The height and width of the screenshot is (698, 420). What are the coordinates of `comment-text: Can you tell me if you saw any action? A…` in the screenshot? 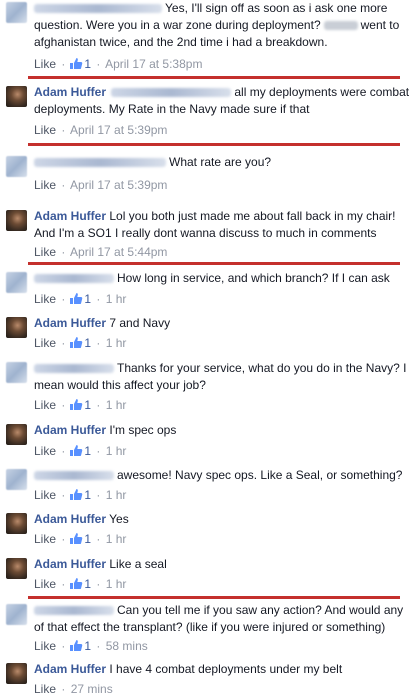 It's located at (223, 619).